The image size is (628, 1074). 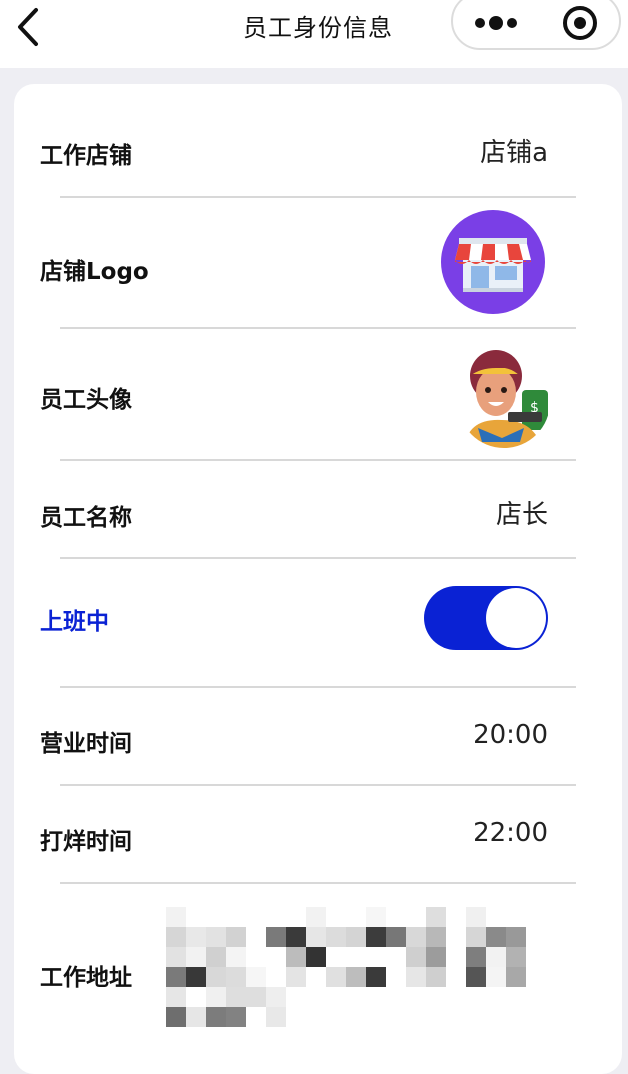 I want to click on target-icon, so click(x=580, y=23).